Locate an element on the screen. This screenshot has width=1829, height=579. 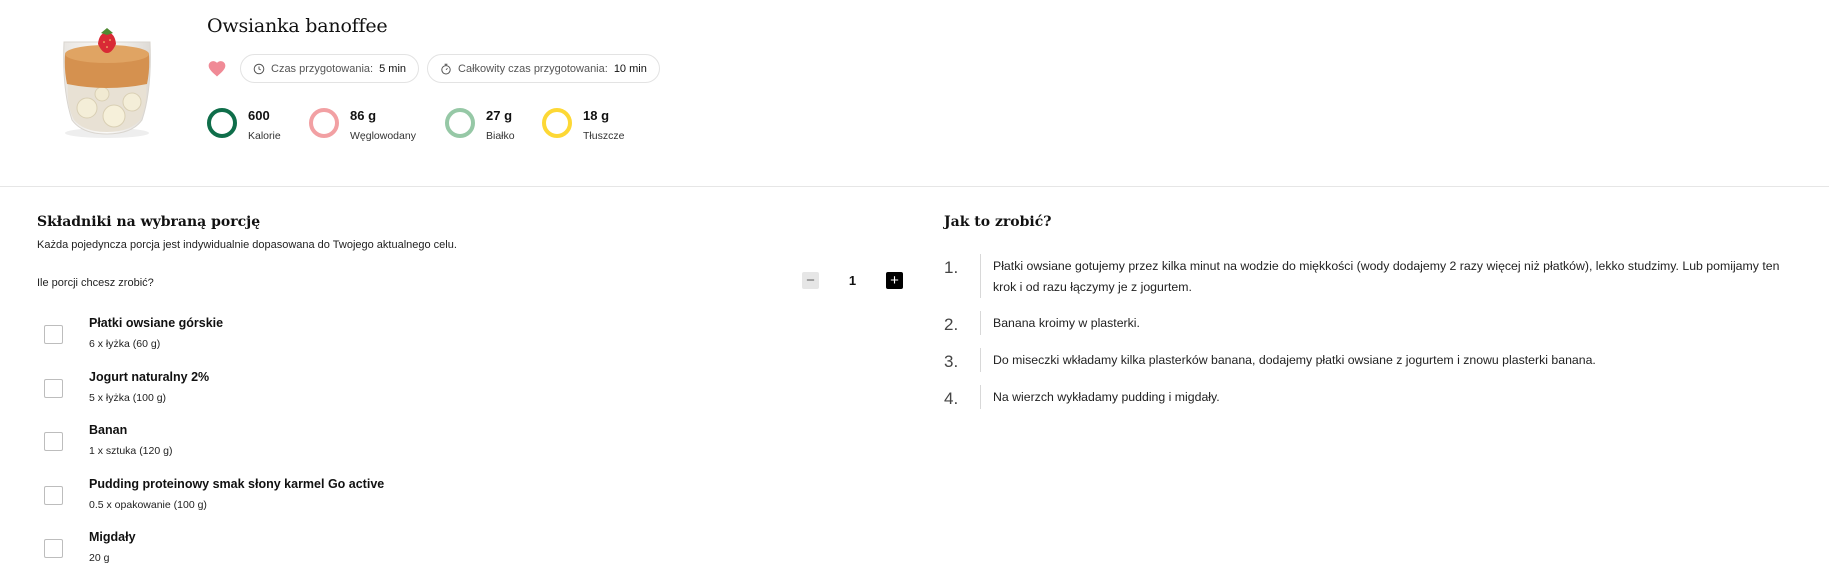
ingredient-item: Banan 1 x sztuka (120 g) is located at coordinates (467, 447).